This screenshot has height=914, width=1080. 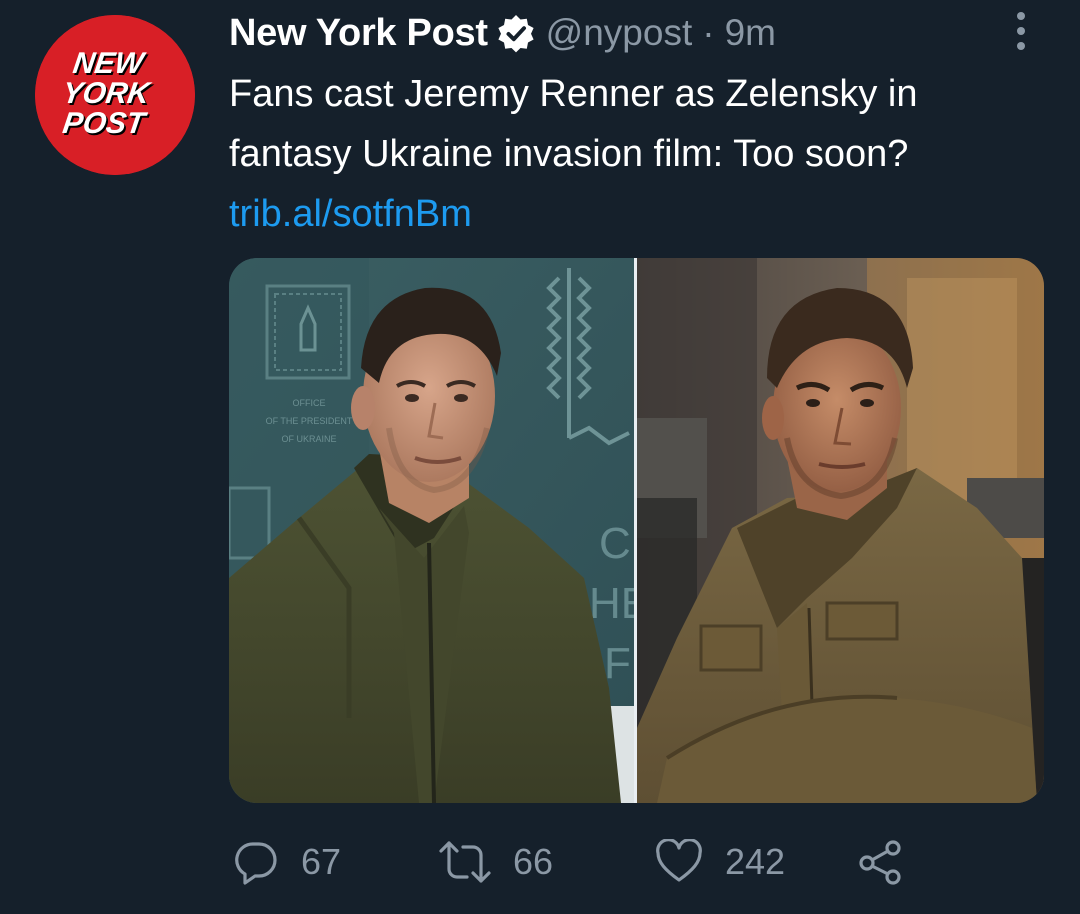 I want to click on more-options-icon, so click(x=1021, y=32).